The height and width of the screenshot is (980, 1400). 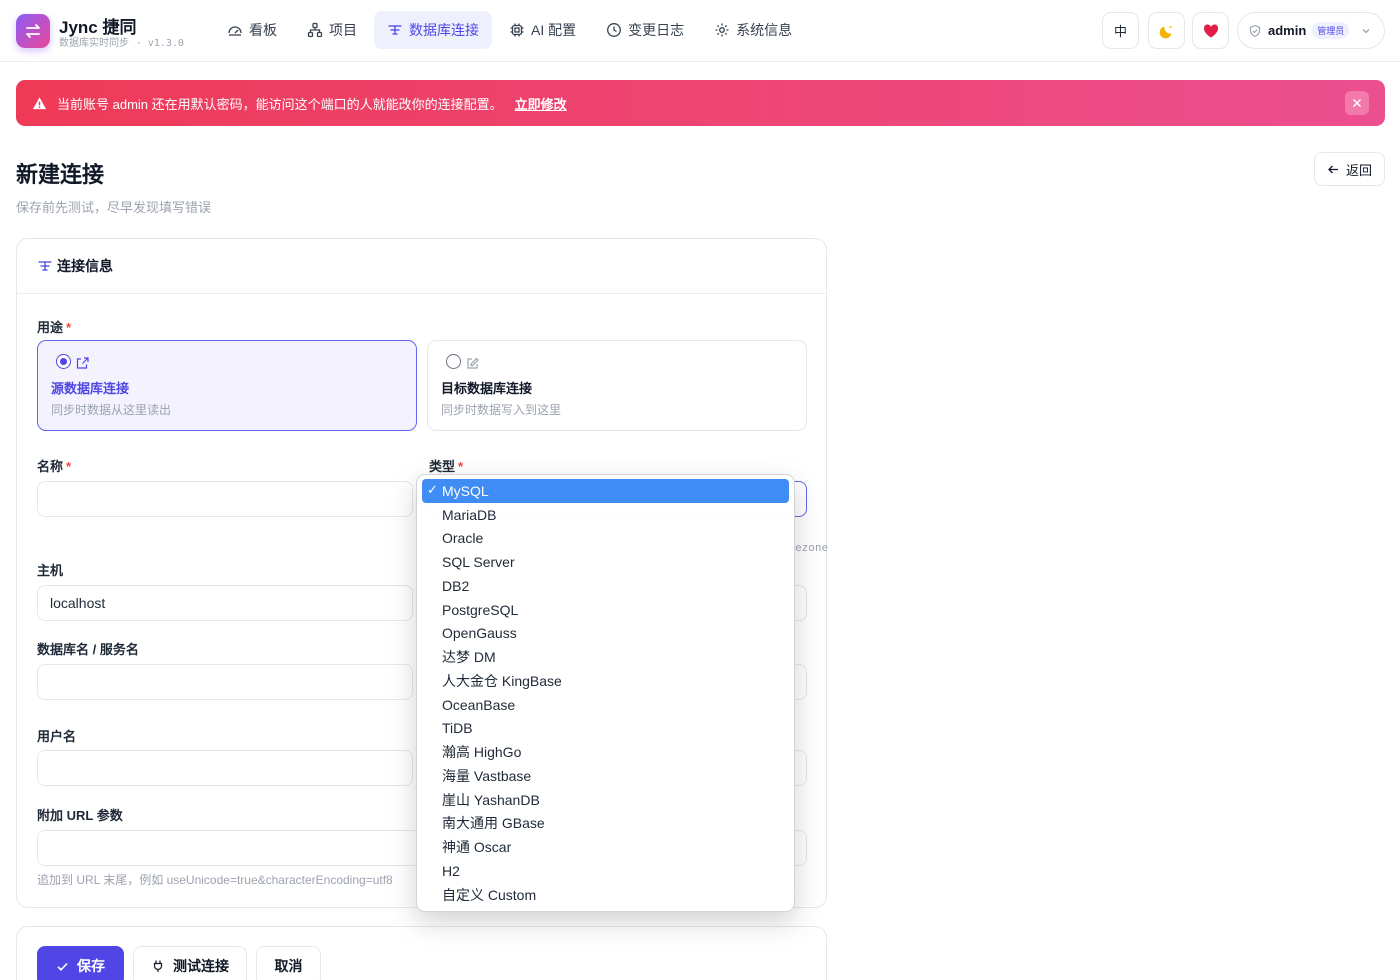 What do you see at coordinates (465, 490) in the screenshot?
I see `dropdown-option-label: MySQL` at bounding box center [465, 490].